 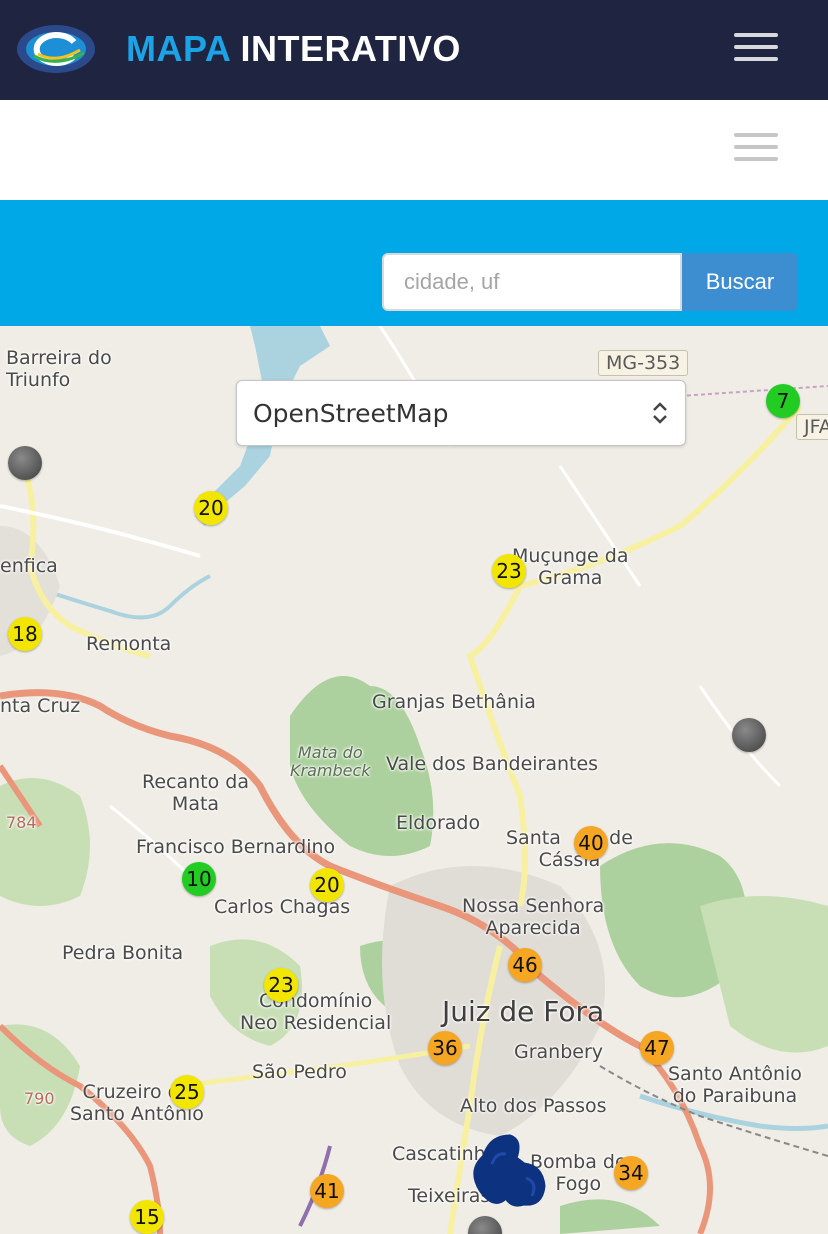 I want to click on app-title: MAPA INTERATIVO, so click(x=293, y=49).